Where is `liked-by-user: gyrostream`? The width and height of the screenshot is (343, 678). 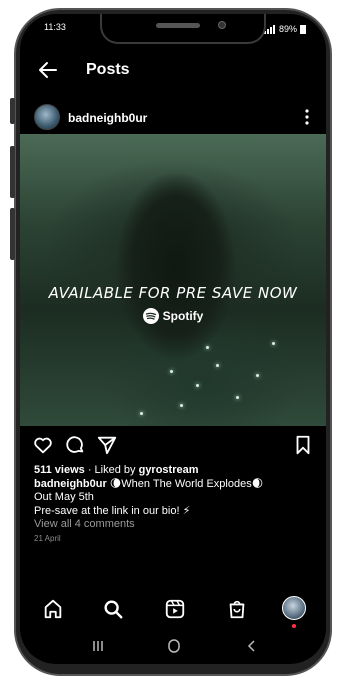 liked-by-user: gyrostream is located at coordinates (169, 470).